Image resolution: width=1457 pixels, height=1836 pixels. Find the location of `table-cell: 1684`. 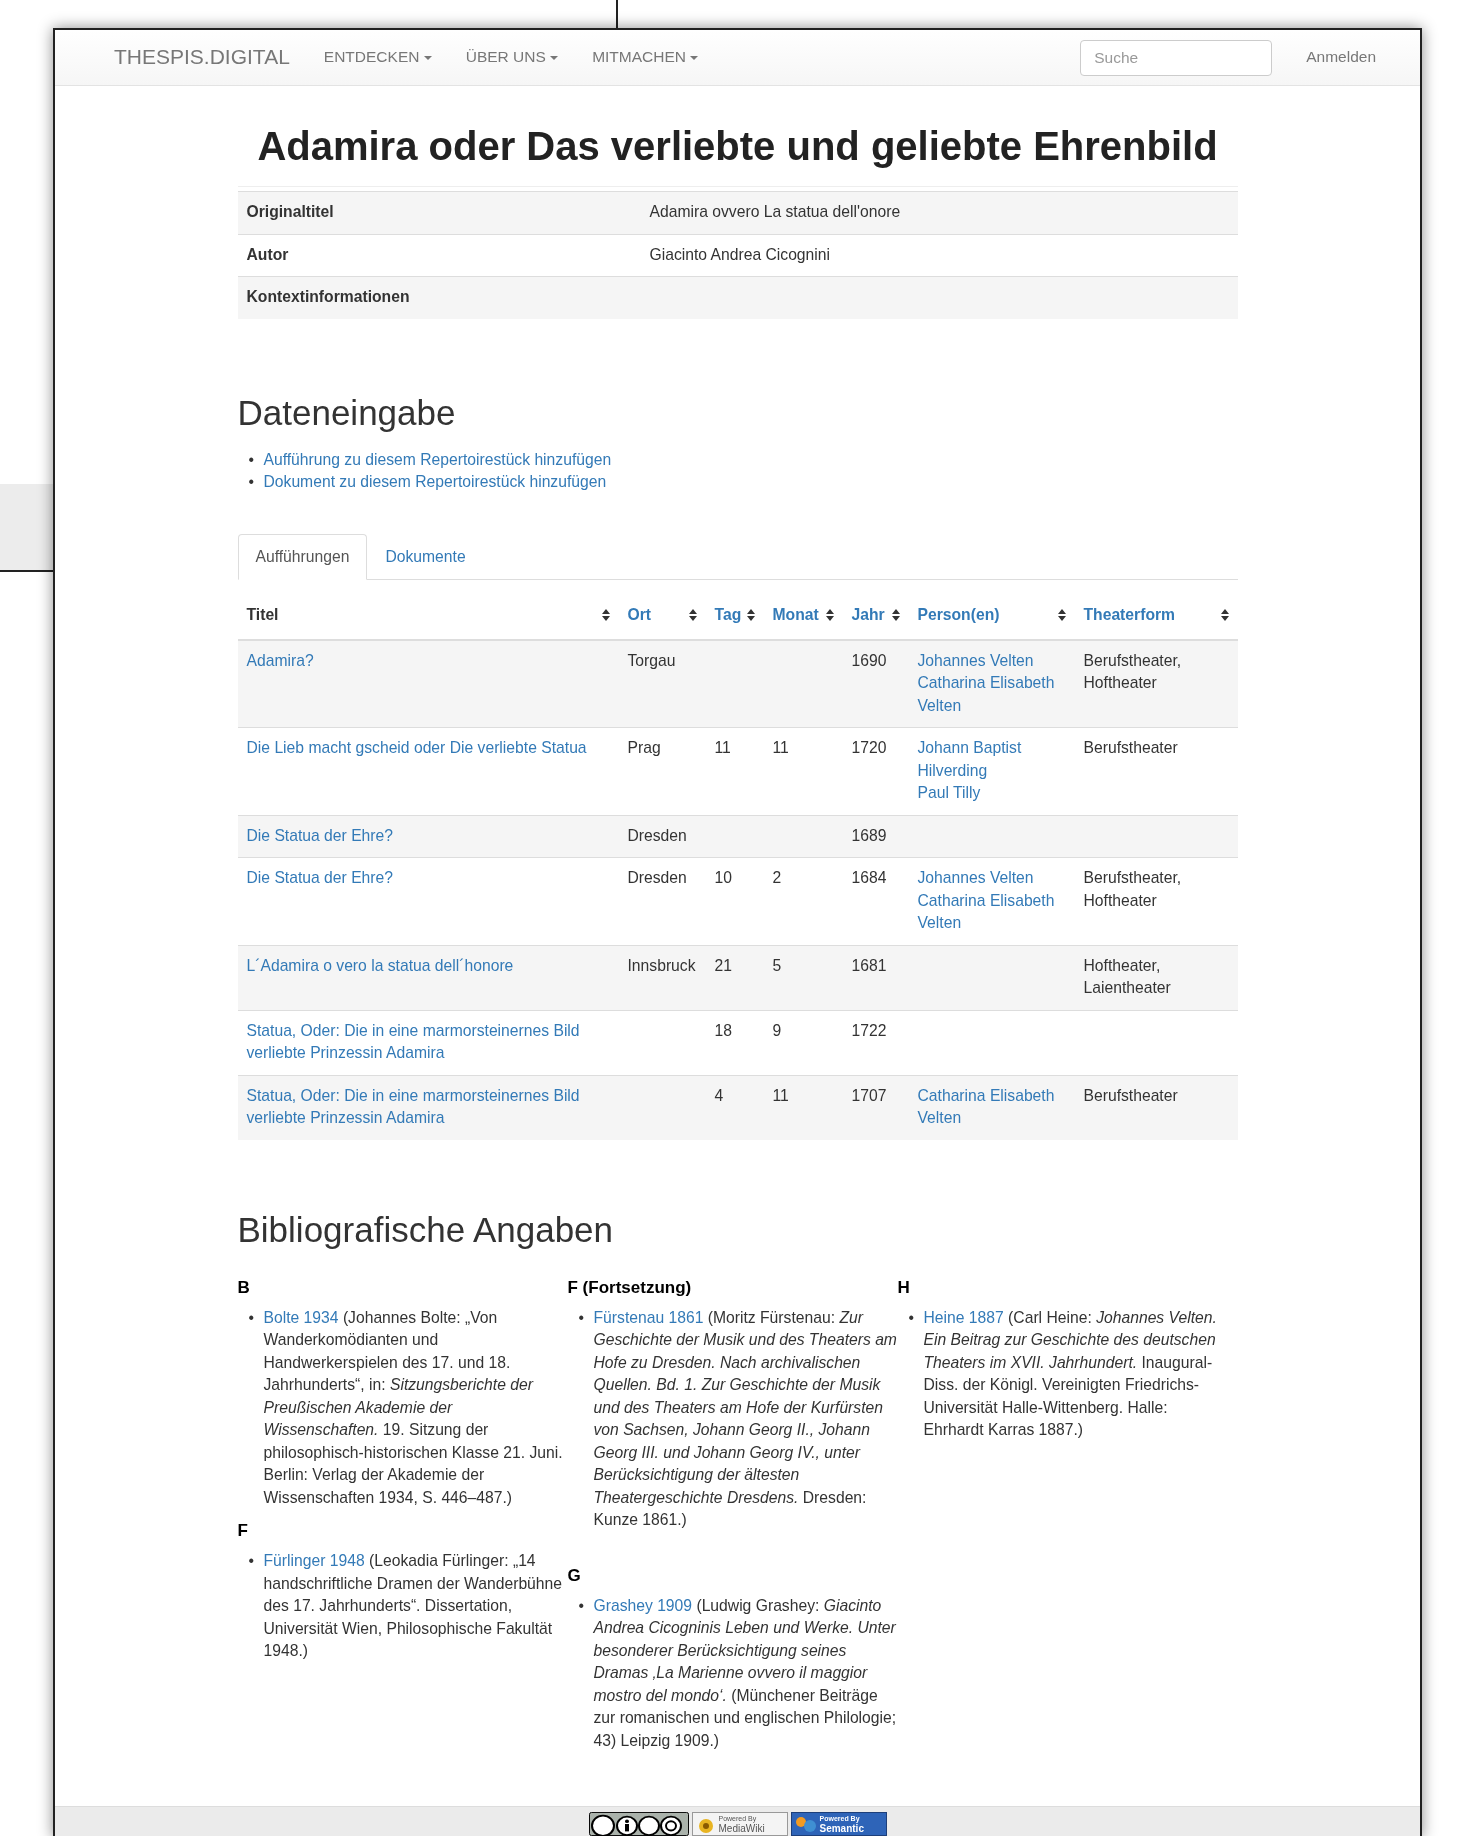

table-cell: 1684 is located at coordinates (869, 877).